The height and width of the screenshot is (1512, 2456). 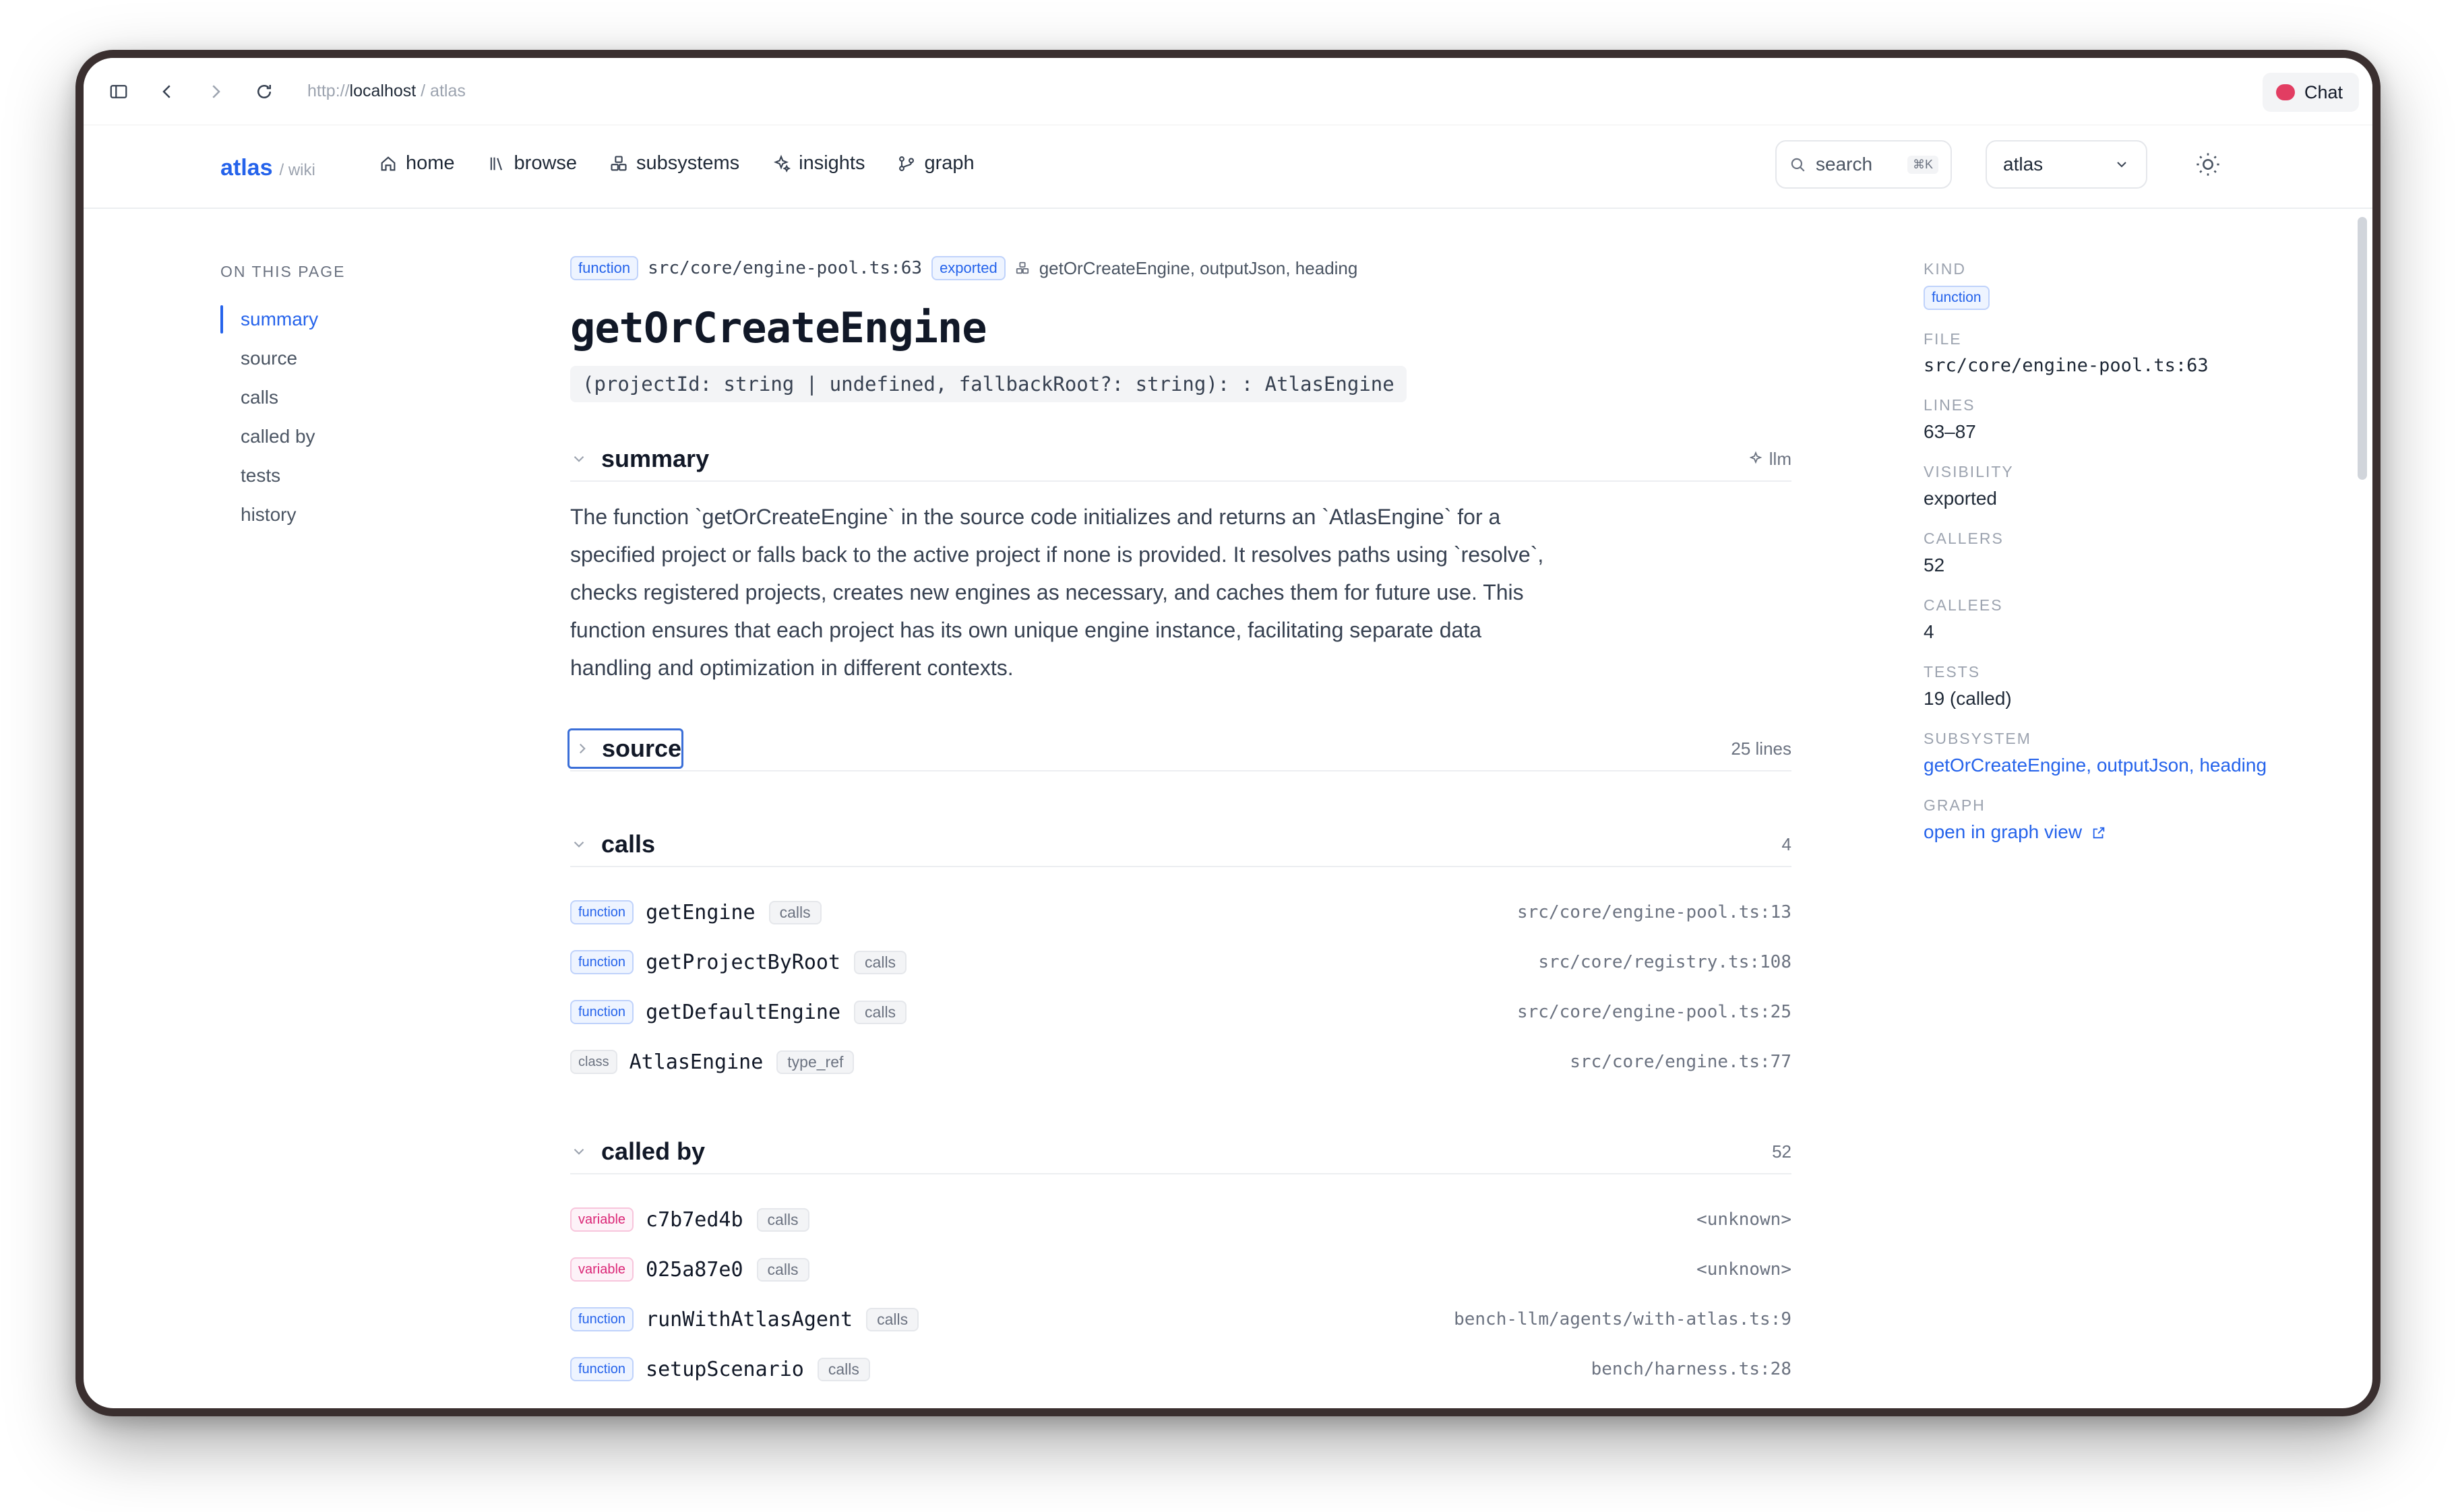 I want to click on nav-browse: browse, so click(x=532, y=164).